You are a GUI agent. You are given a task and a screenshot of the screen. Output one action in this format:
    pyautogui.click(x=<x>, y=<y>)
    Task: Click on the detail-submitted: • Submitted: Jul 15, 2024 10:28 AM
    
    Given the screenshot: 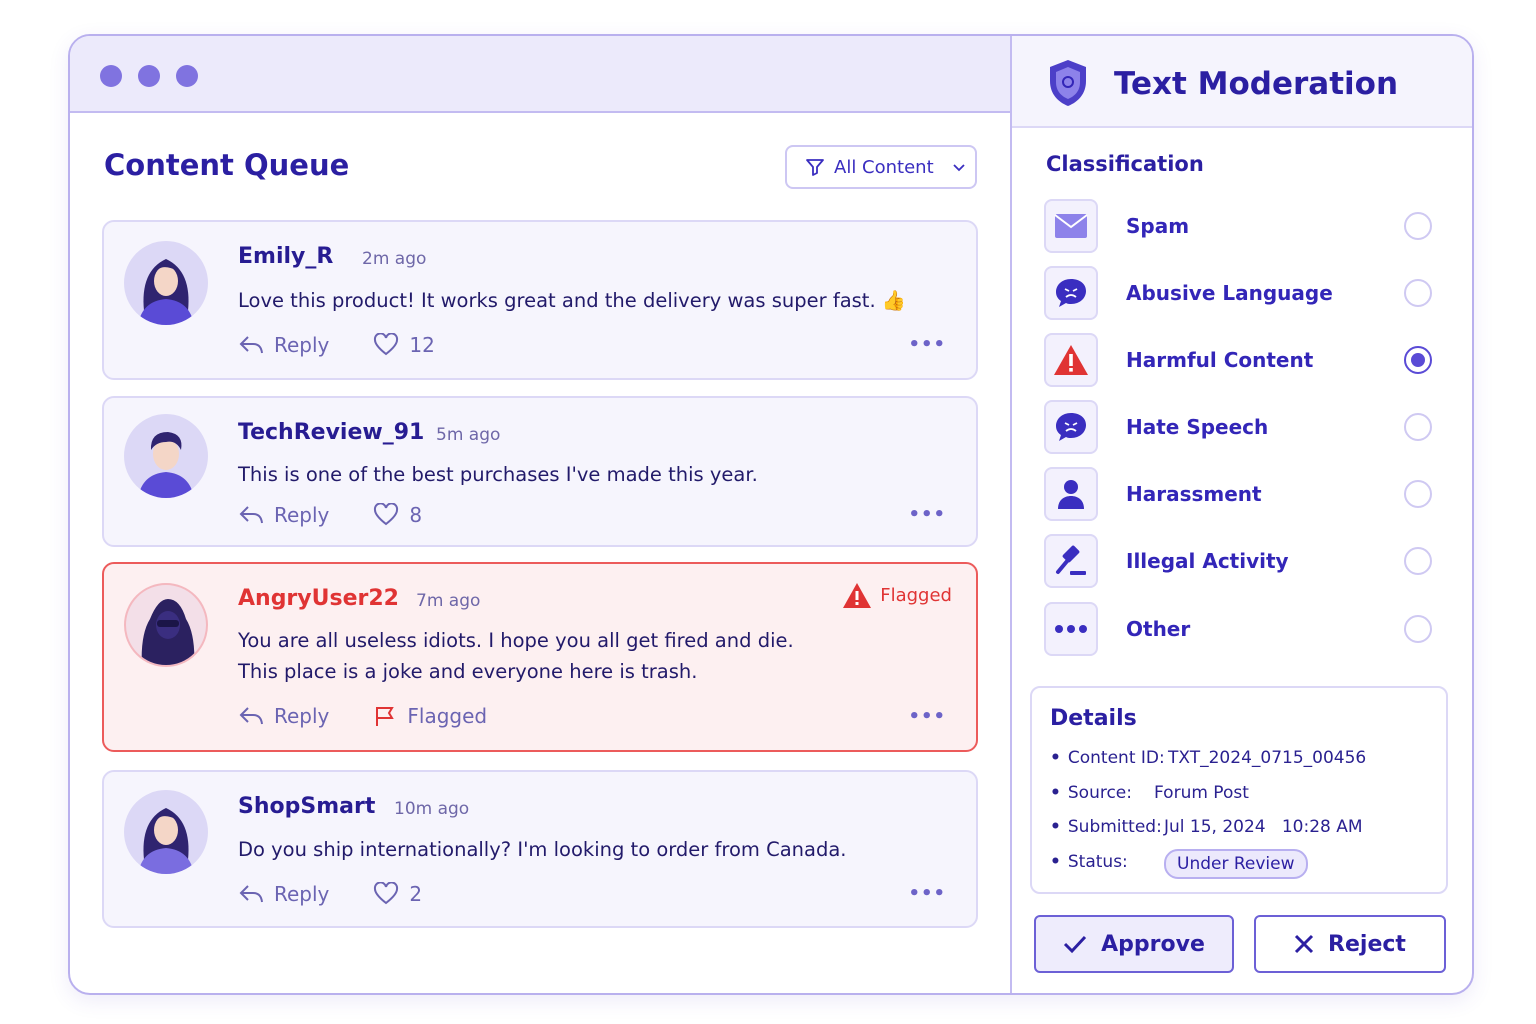 What is the action you would take?
    pyautogui.click(x=1206, y=827)
    